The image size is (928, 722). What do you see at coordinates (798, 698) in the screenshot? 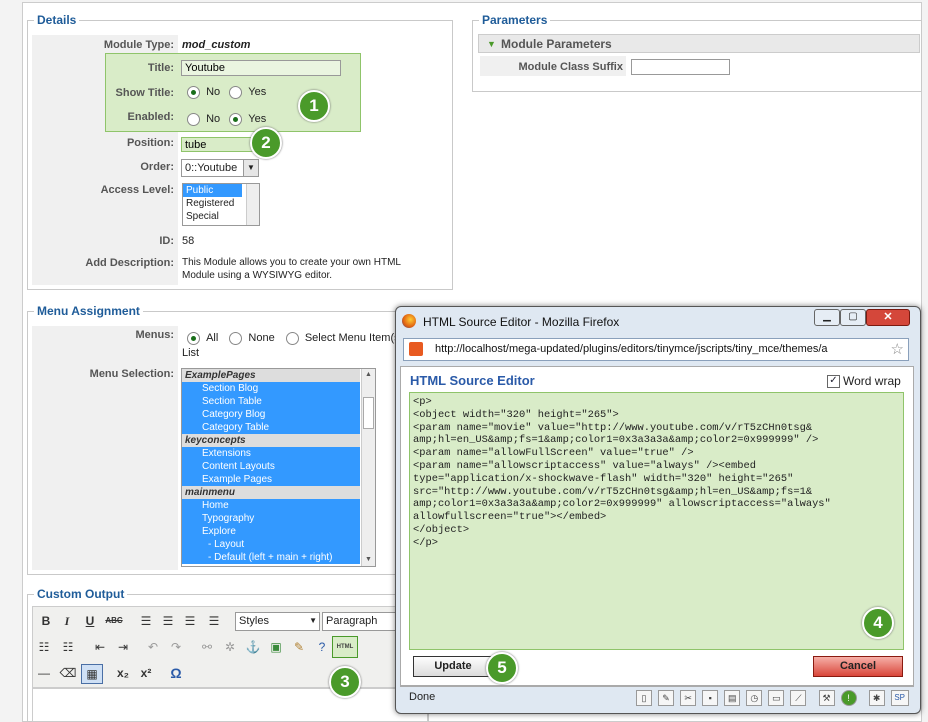
I see `graph-status-icon: ⟋` at bounding box center [798, 698].